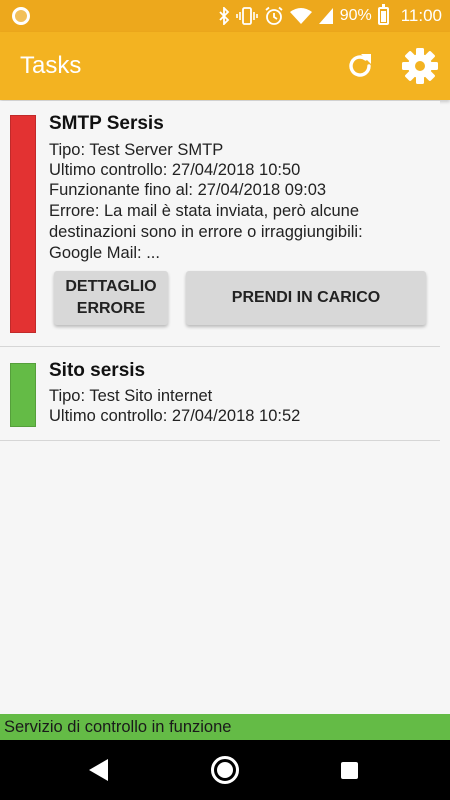 This screenshot has height=800, width=450. I want to click on recent-apps-icon, so click(349, 770).